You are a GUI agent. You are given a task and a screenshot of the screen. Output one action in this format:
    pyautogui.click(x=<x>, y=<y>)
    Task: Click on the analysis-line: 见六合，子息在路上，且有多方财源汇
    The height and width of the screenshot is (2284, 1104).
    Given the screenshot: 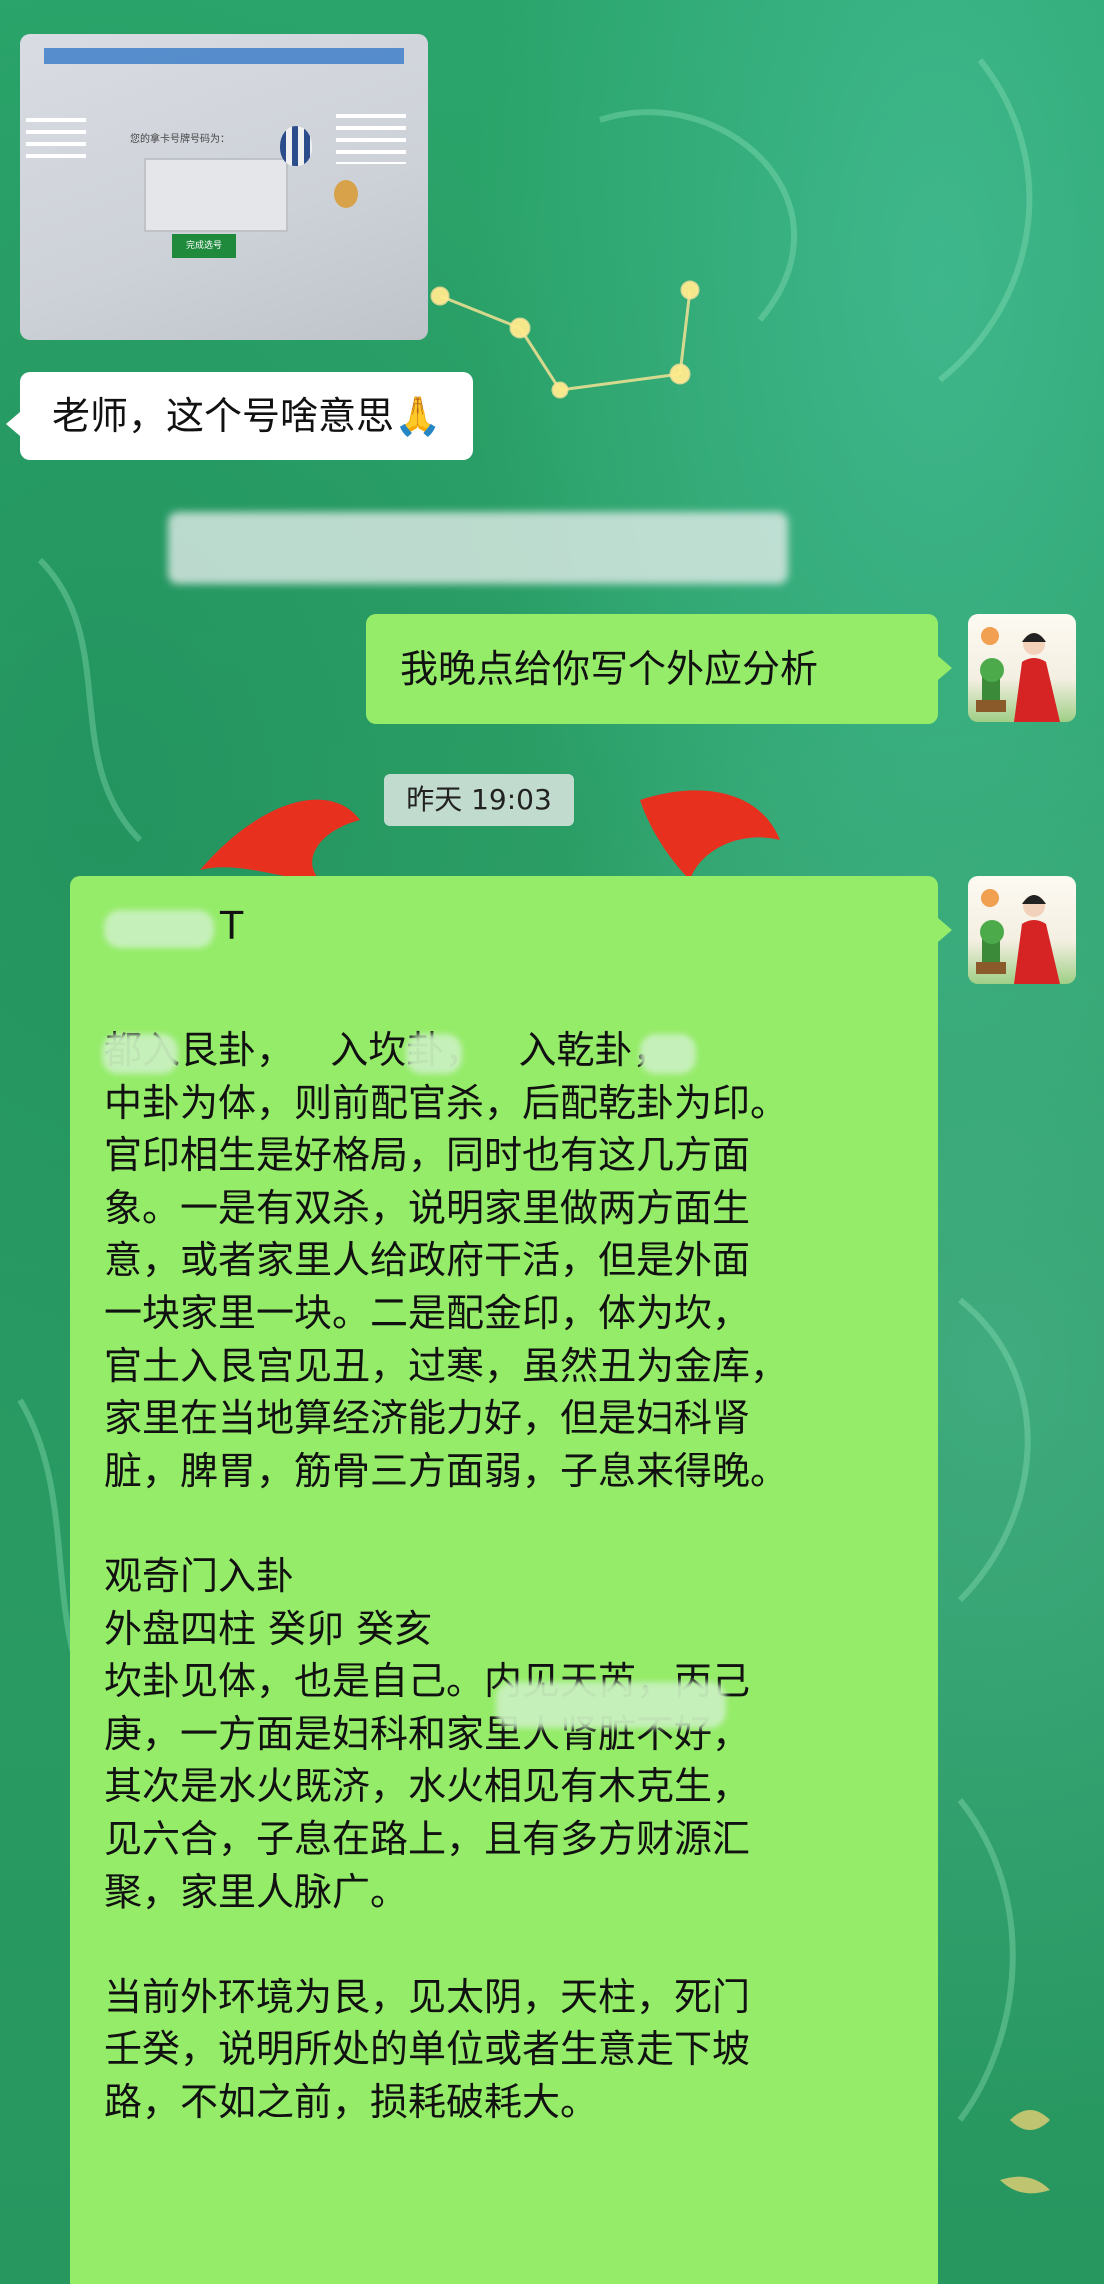 What is the action you would take?
    pyautogui.click(x=427, y=1838)
    